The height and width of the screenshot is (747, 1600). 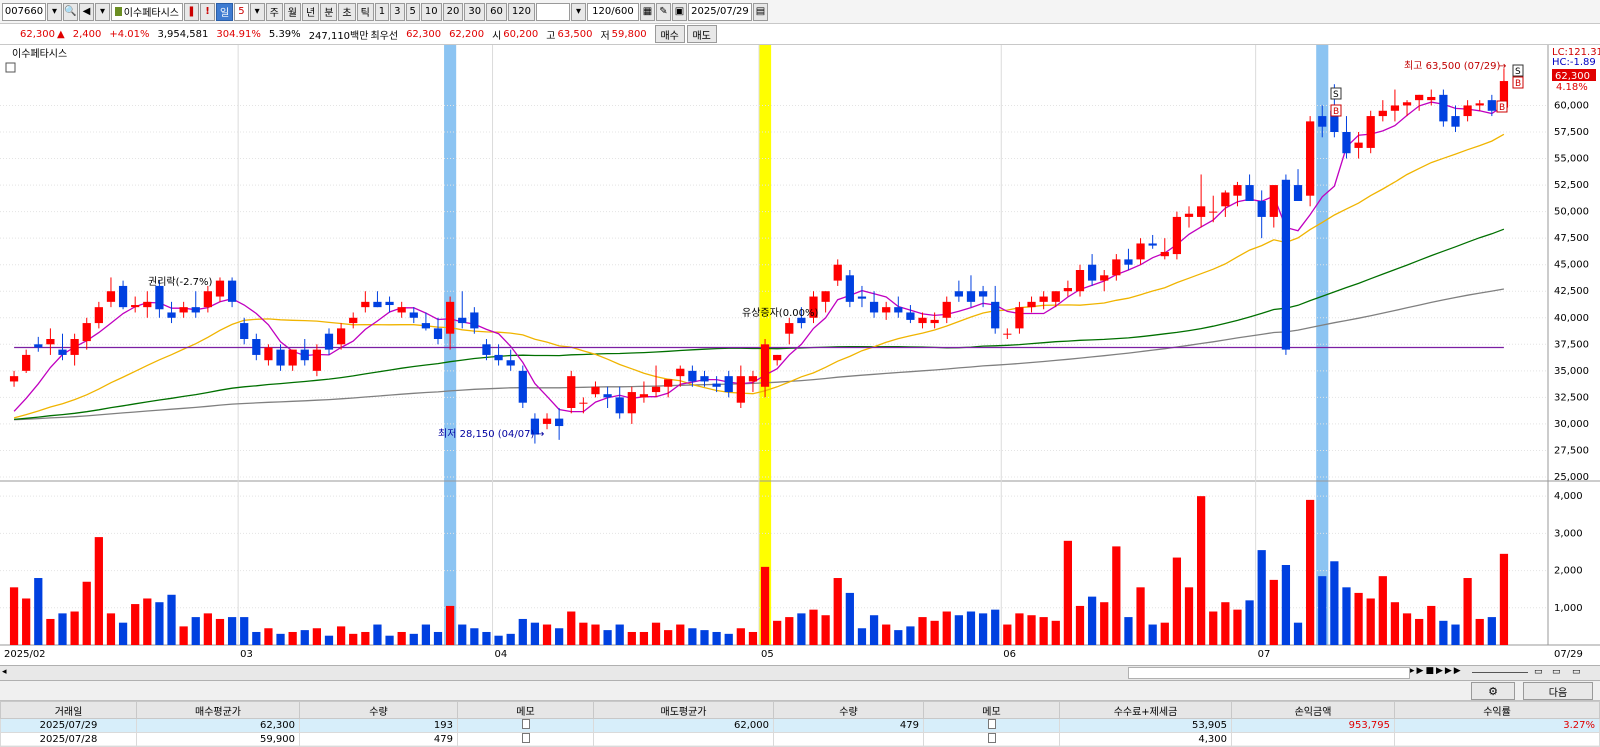 What do you see at coordinates (207, 11) in the screenshot?
I see `alert-icon: !` at bounding box center [207, 11].